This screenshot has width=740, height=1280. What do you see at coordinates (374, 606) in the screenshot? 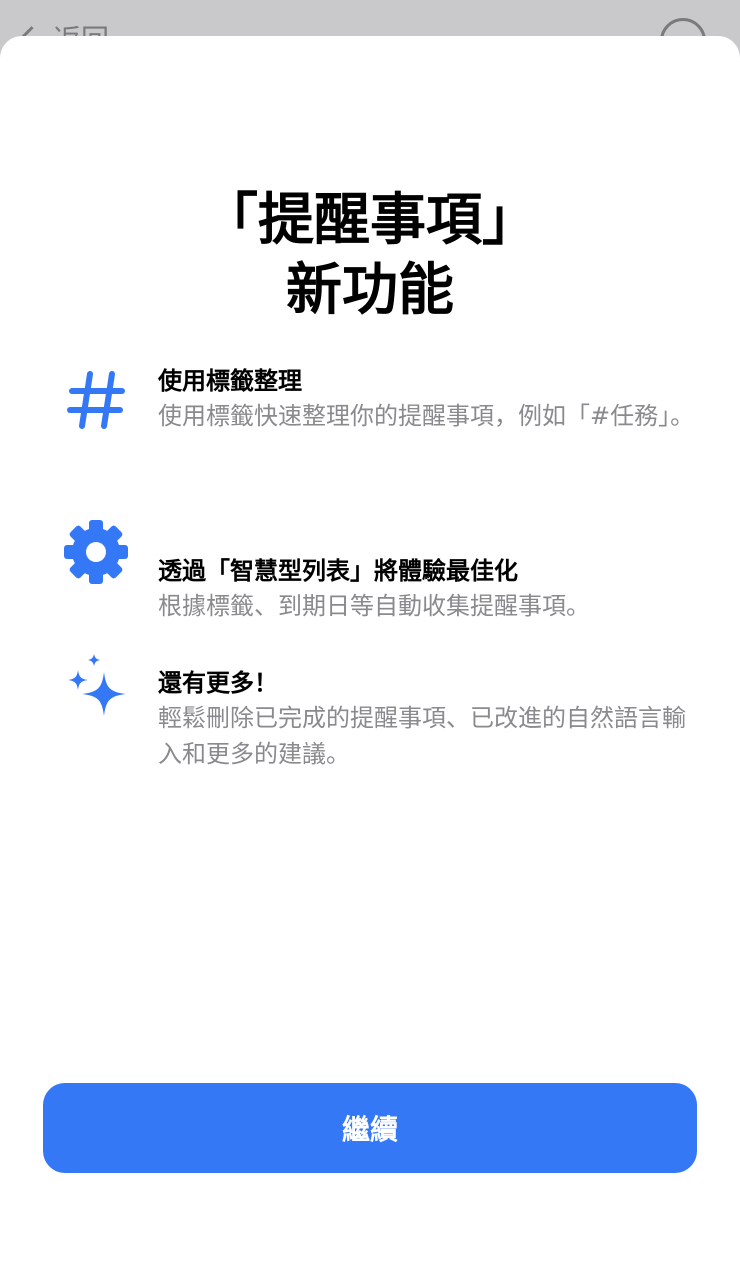
I see `feature-description: 根據標籤、到期日等自動收集提醒事項。` at bounding box center [374, 606].